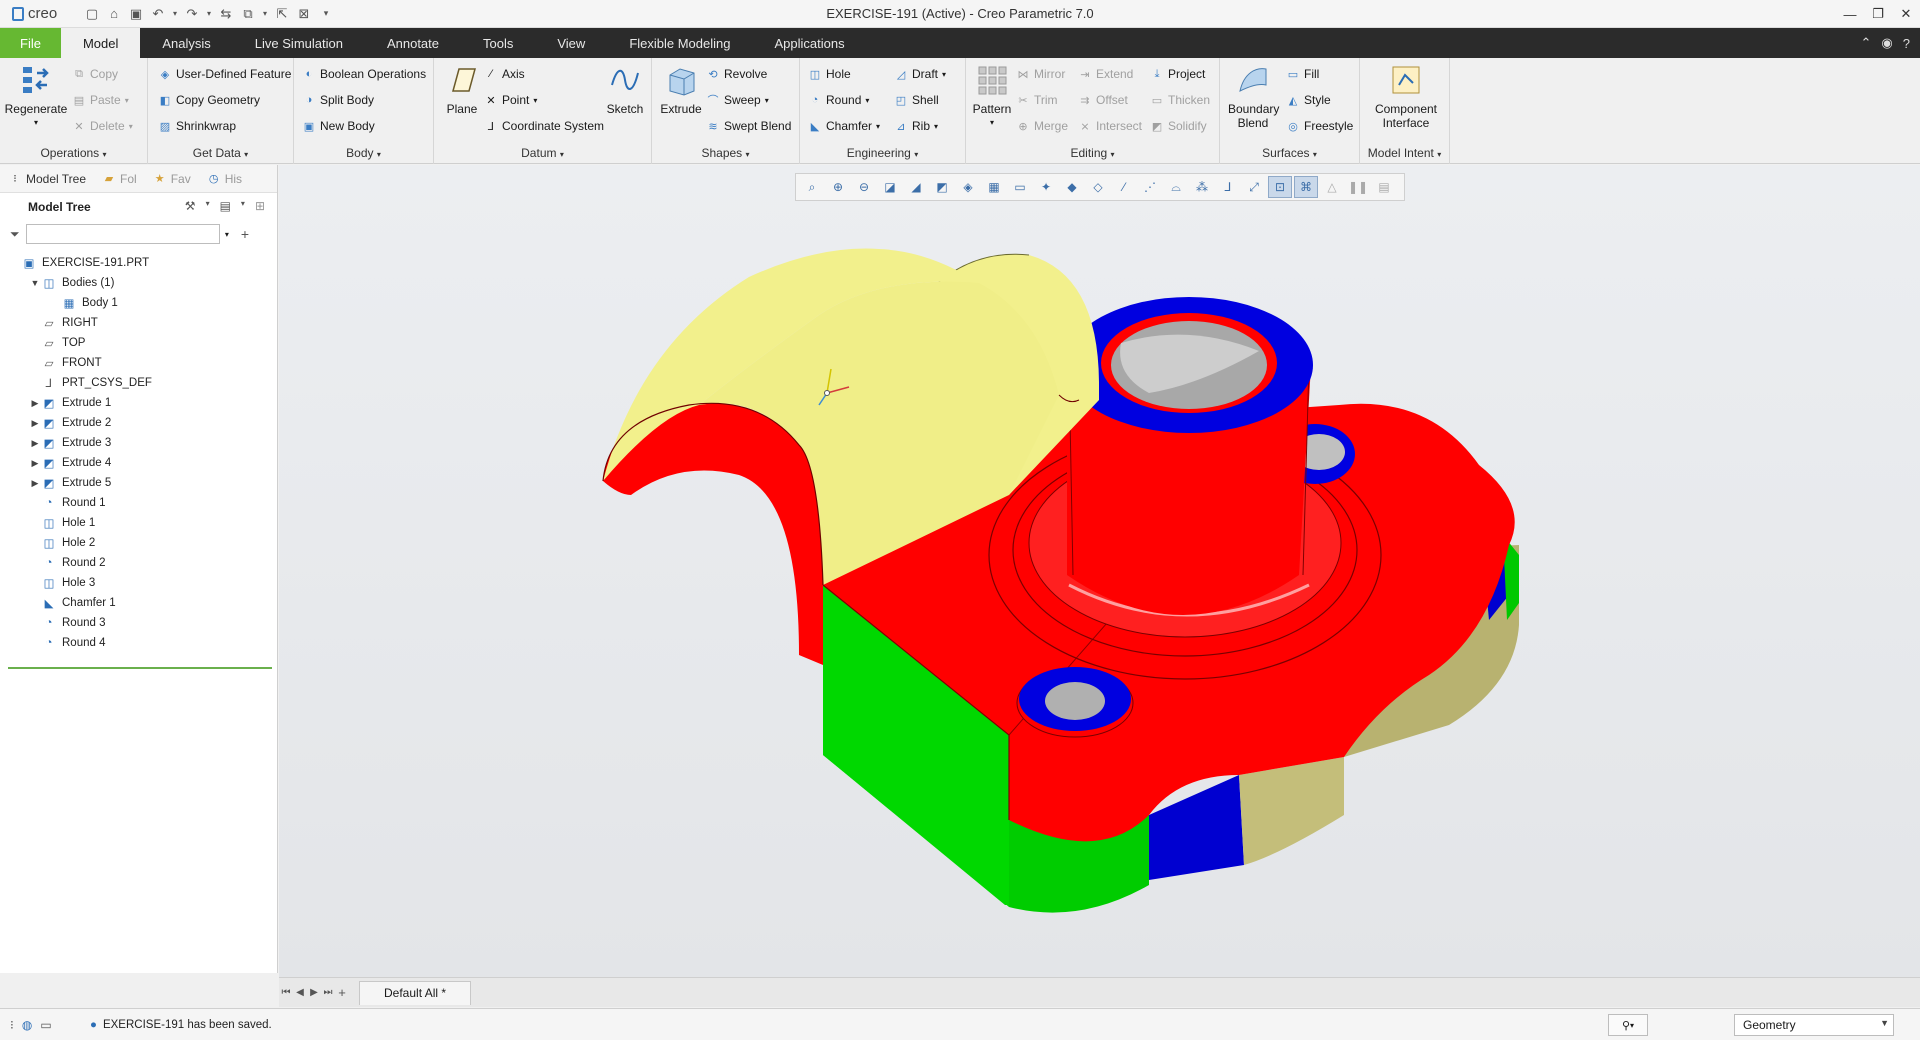  What do you see at coordinates (326, 14) in the screenshot?
I see `customize-toolbar-icon: ▾` at bounding box center [326, 14].